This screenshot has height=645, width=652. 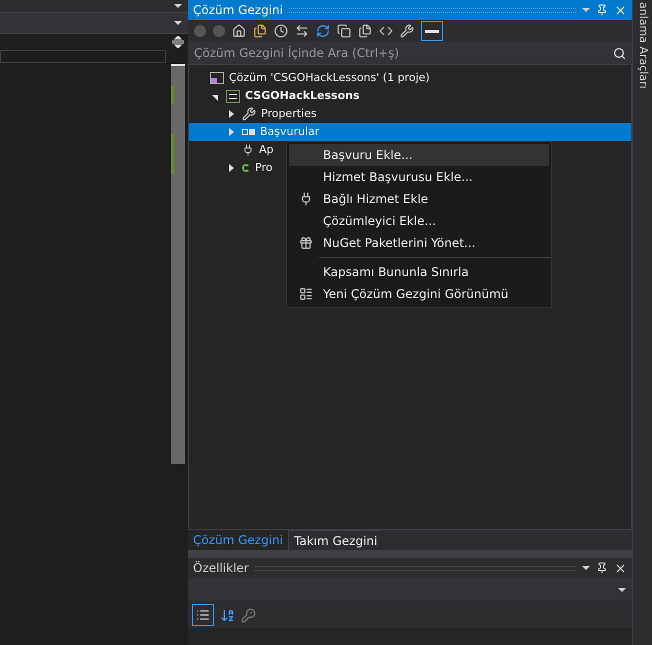 What do you see at coordinates (289, 114) in the screenshot?
I see `tree-item-label: Properties` at bounding box center [289, 114].